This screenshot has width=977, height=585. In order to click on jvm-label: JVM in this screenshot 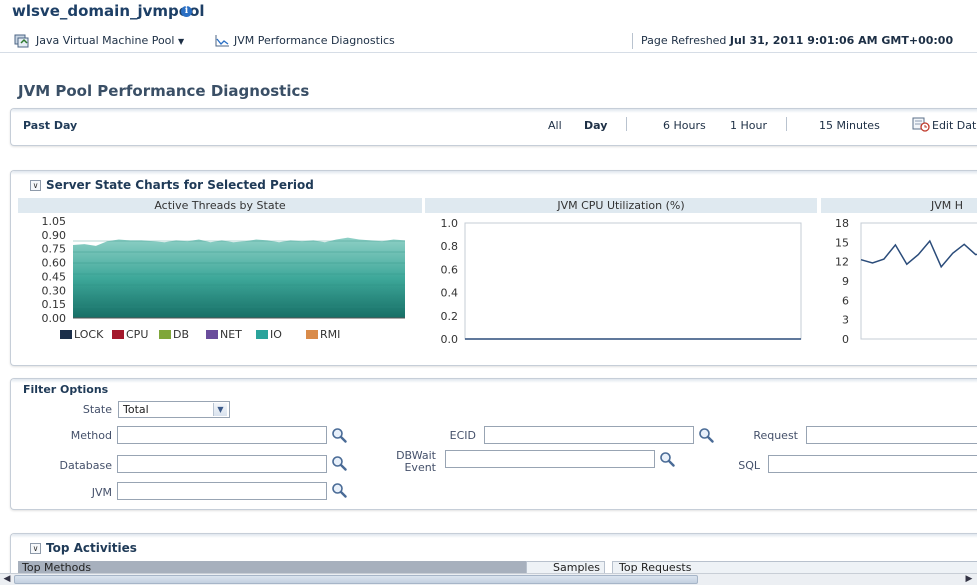, I will do `click(101, 492)`.